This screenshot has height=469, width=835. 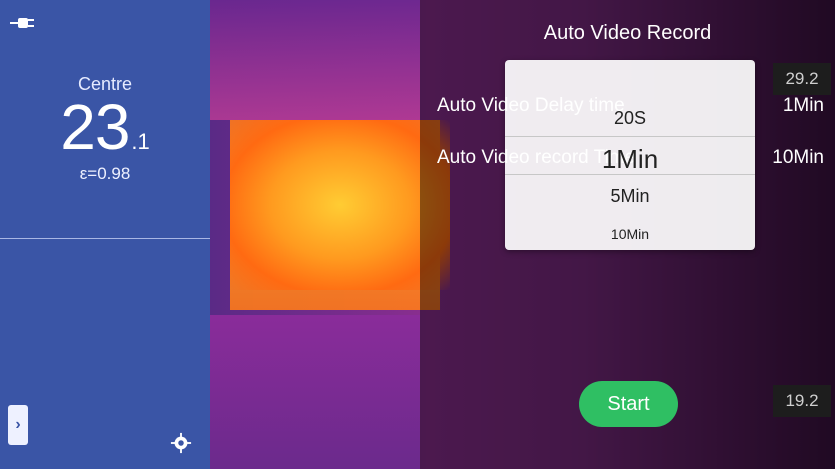 I want to click on expand-panel-button: ›, so click(x=18, y=425).